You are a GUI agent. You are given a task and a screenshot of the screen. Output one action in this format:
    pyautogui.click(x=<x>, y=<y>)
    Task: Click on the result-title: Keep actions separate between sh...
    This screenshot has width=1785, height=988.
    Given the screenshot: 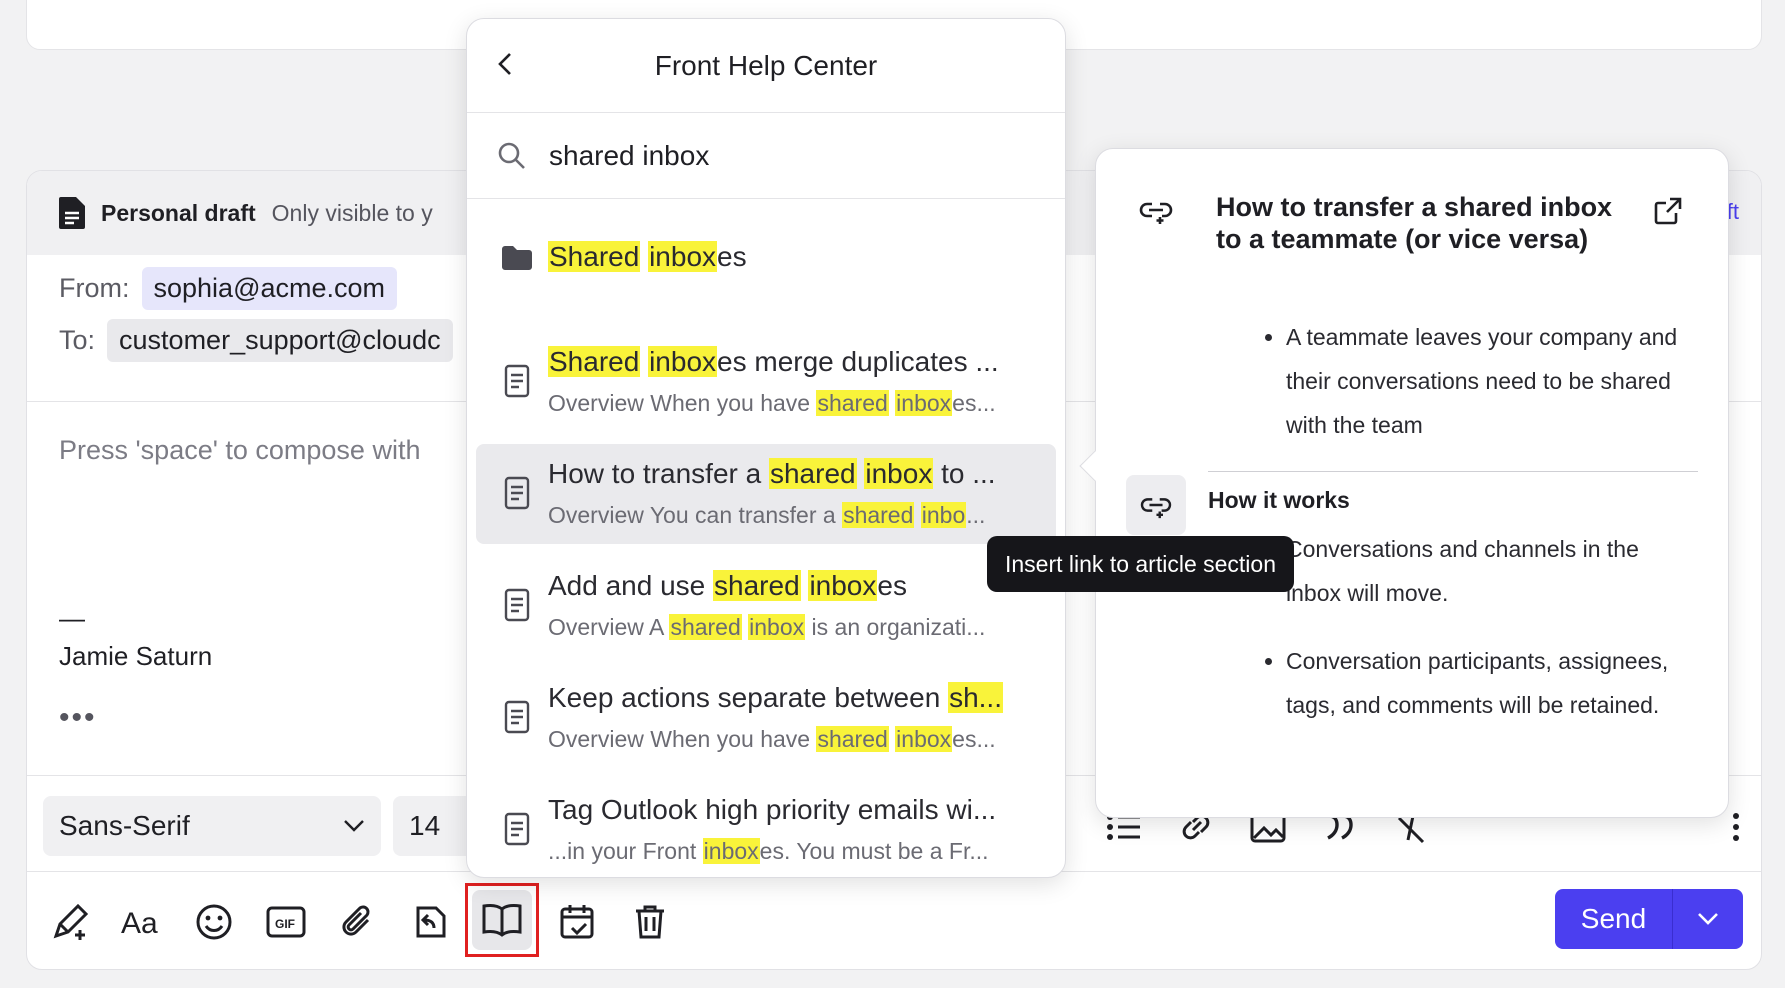 What is the action you would take?
    pyautogui.click(x=775, y=697)
    